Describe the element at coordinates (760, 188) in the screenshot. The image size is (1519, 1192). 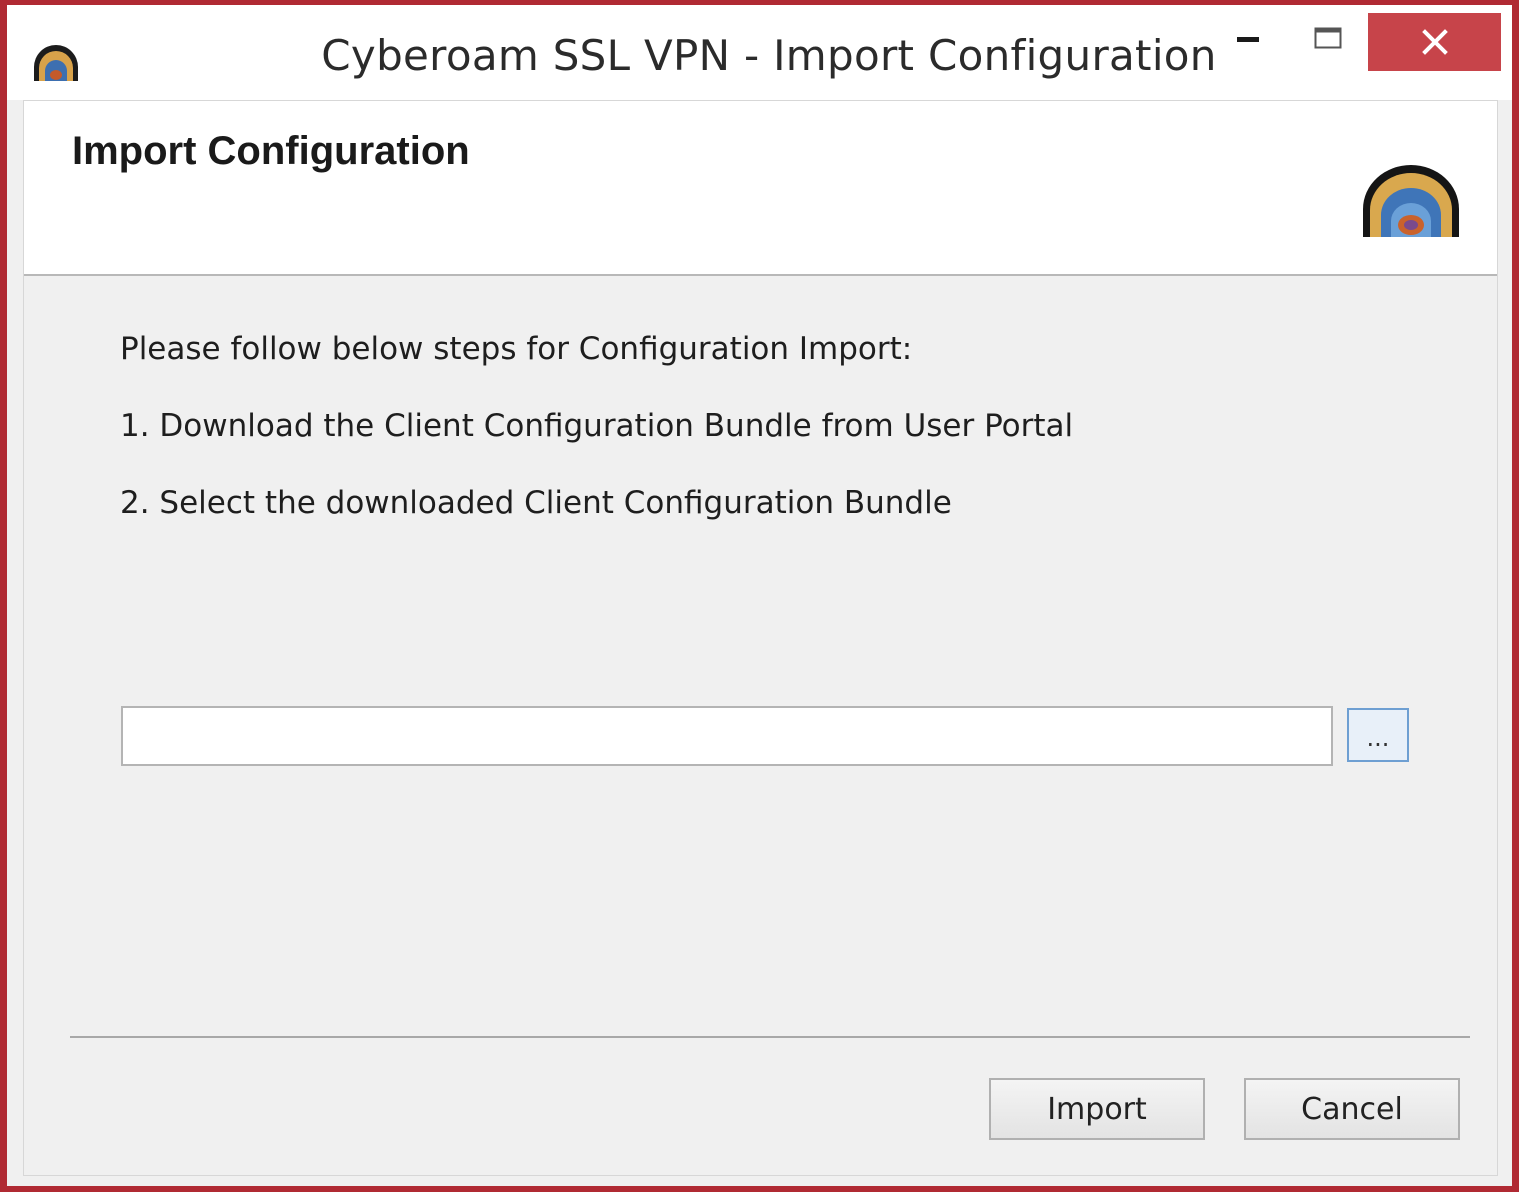
I see `dialog-header: Import Configuration` at that location.